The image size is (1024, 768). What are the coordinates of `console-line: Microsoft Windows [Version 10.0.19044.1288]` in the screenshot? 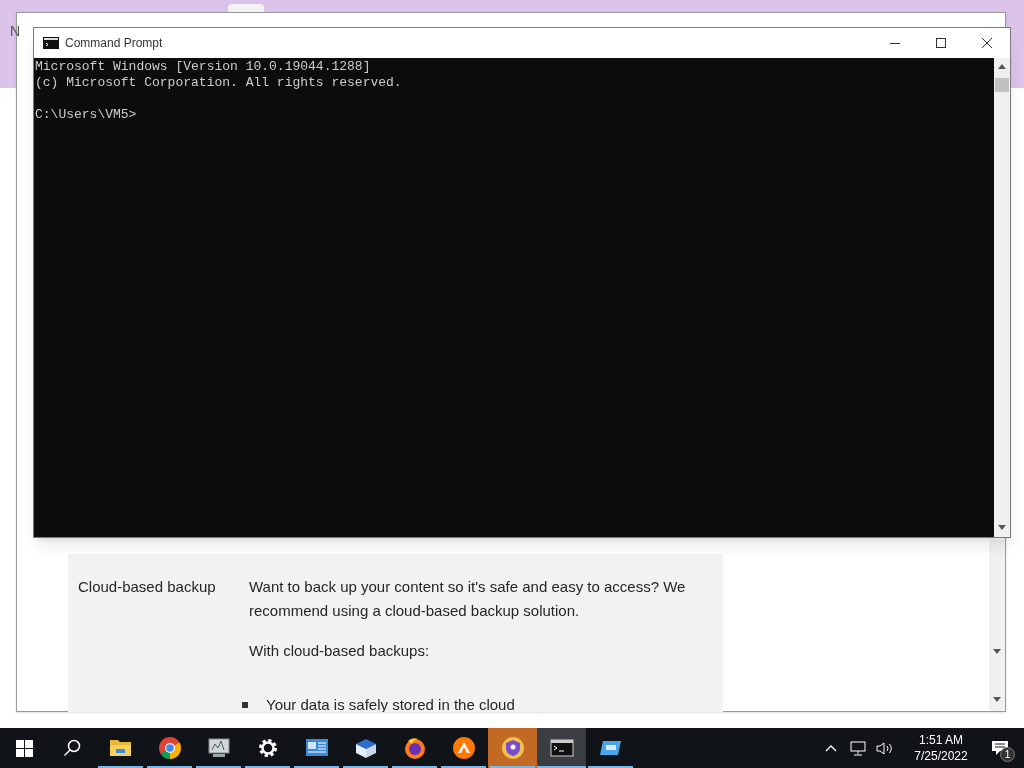 It's located at (203, 66).